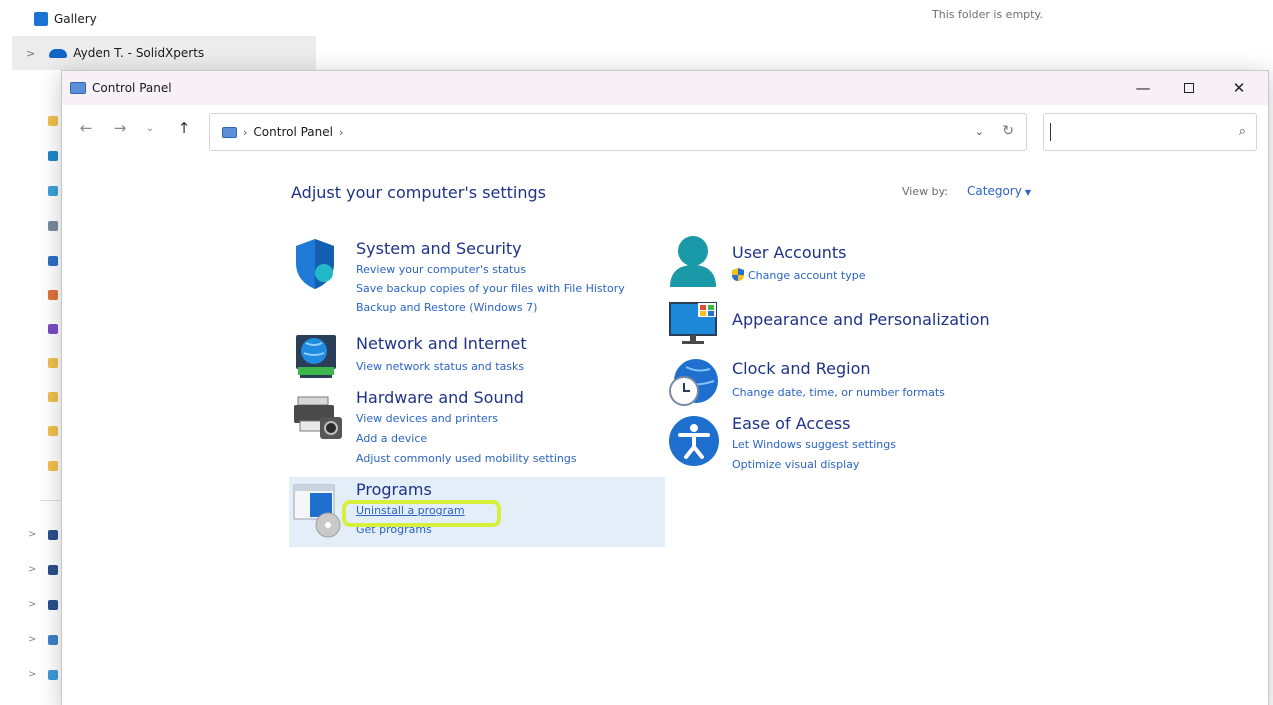 The width and height of the screenshot is (1273, 705). Describe the element at coordinates (838, 392) in the screenshot. I see `link-change-date-formats: Change date, time, or number formats` at that location.